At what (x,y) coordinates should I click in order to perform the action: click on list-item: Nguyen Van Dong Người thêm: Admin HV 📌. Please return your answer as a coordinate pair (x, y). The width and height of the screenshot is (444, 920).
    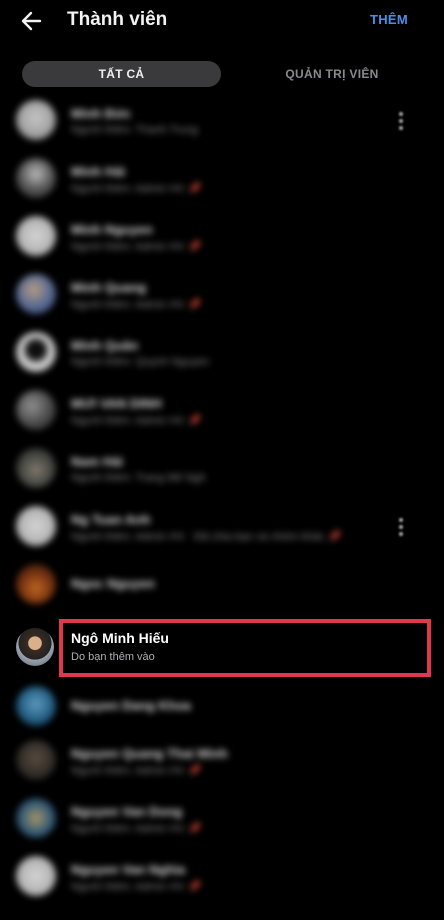
    Looking at the image, I should click on (222, 819).